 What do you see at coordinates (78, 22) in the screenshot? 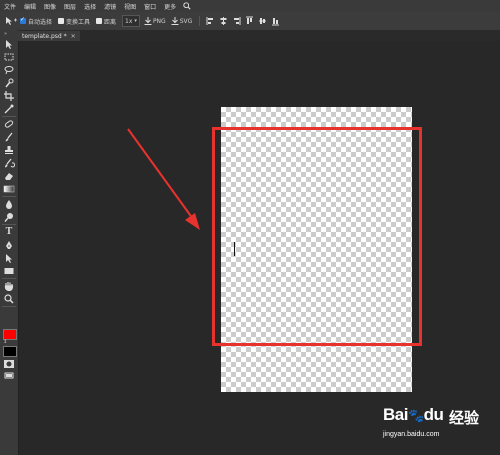
I see `transform-label: 变换工具` at bounding box center [78, 22].